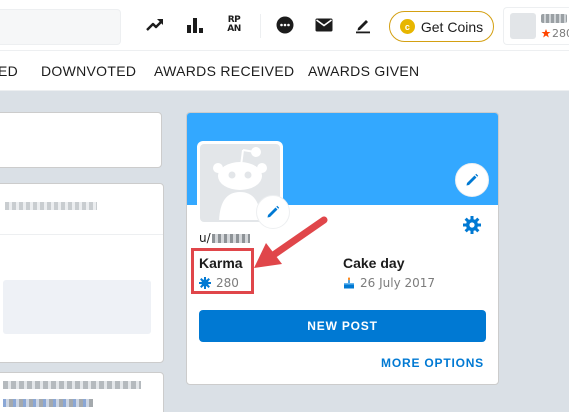 The width and height of the screenshot is (569, 412). What do you see at coordinates (363, 25) in the screenshot?
I see `create-post-icon` at bounding box center [363, 25].